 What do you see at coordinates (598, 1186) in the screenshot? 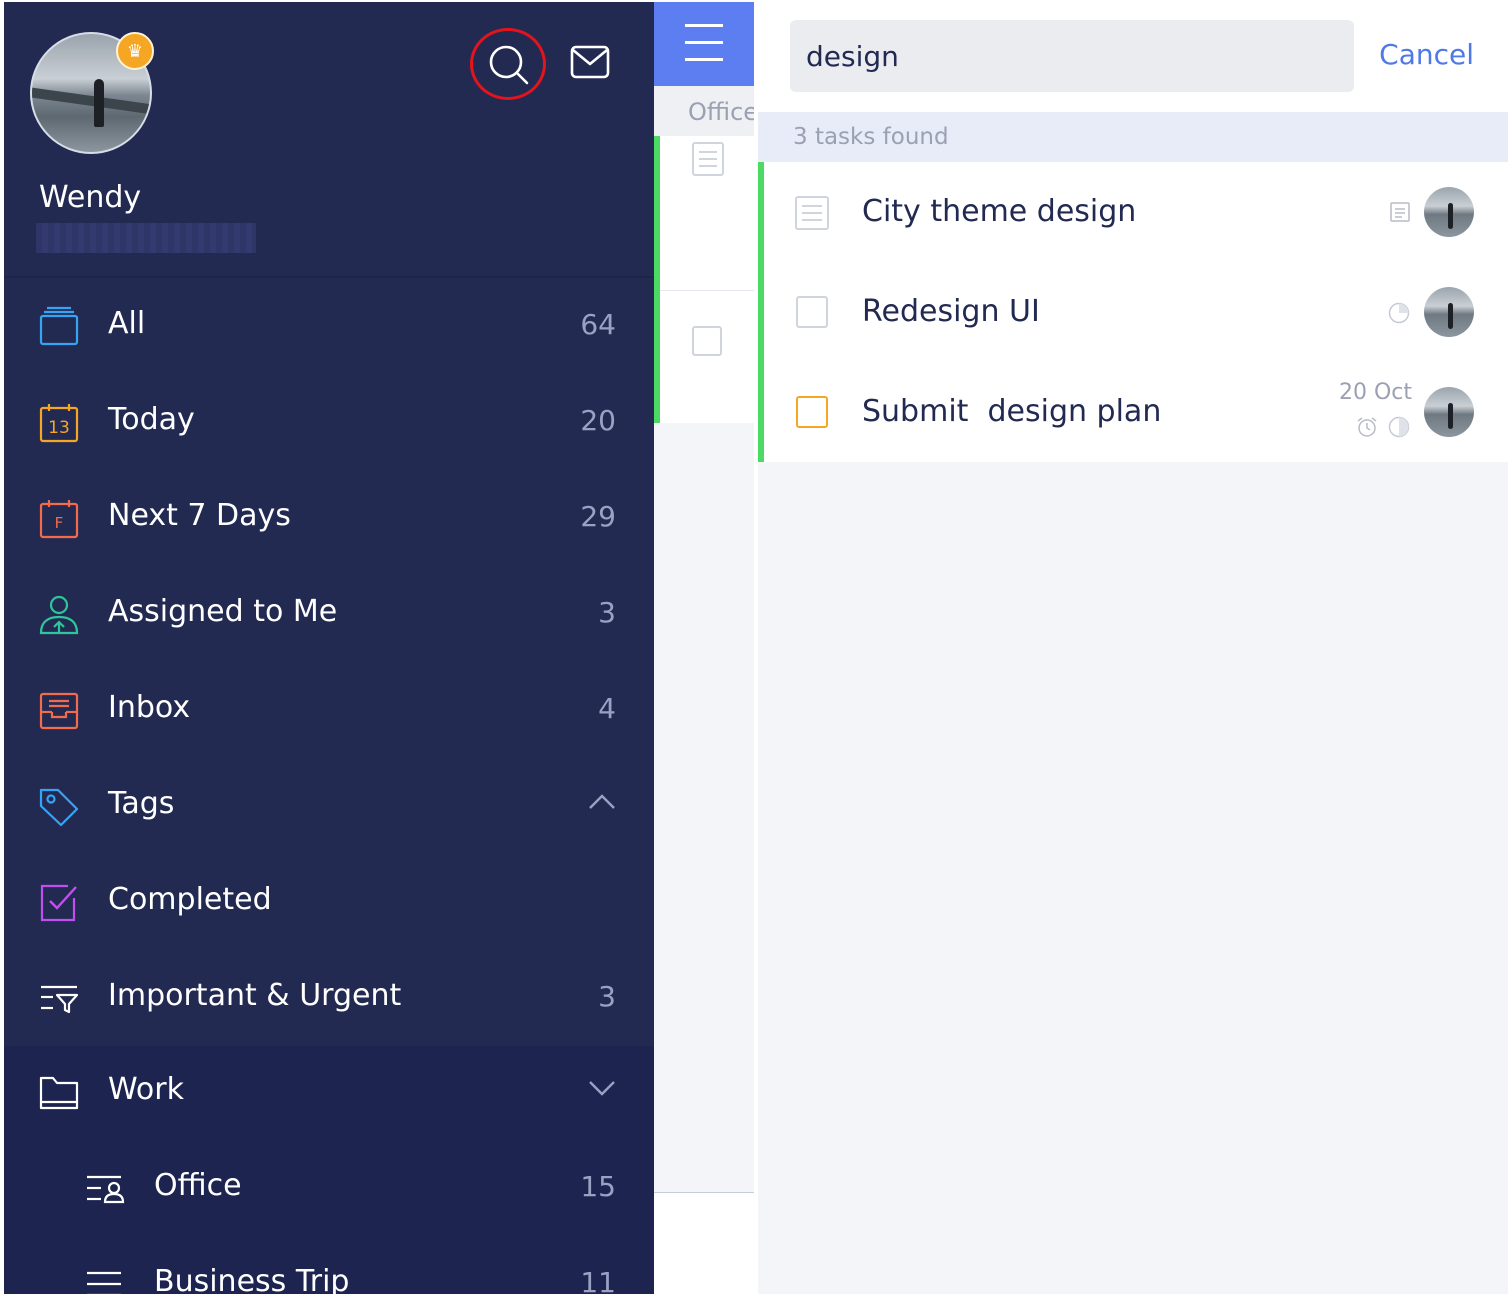
I see `sidebar-item-count: 15` at bounding box center [598, 1186].